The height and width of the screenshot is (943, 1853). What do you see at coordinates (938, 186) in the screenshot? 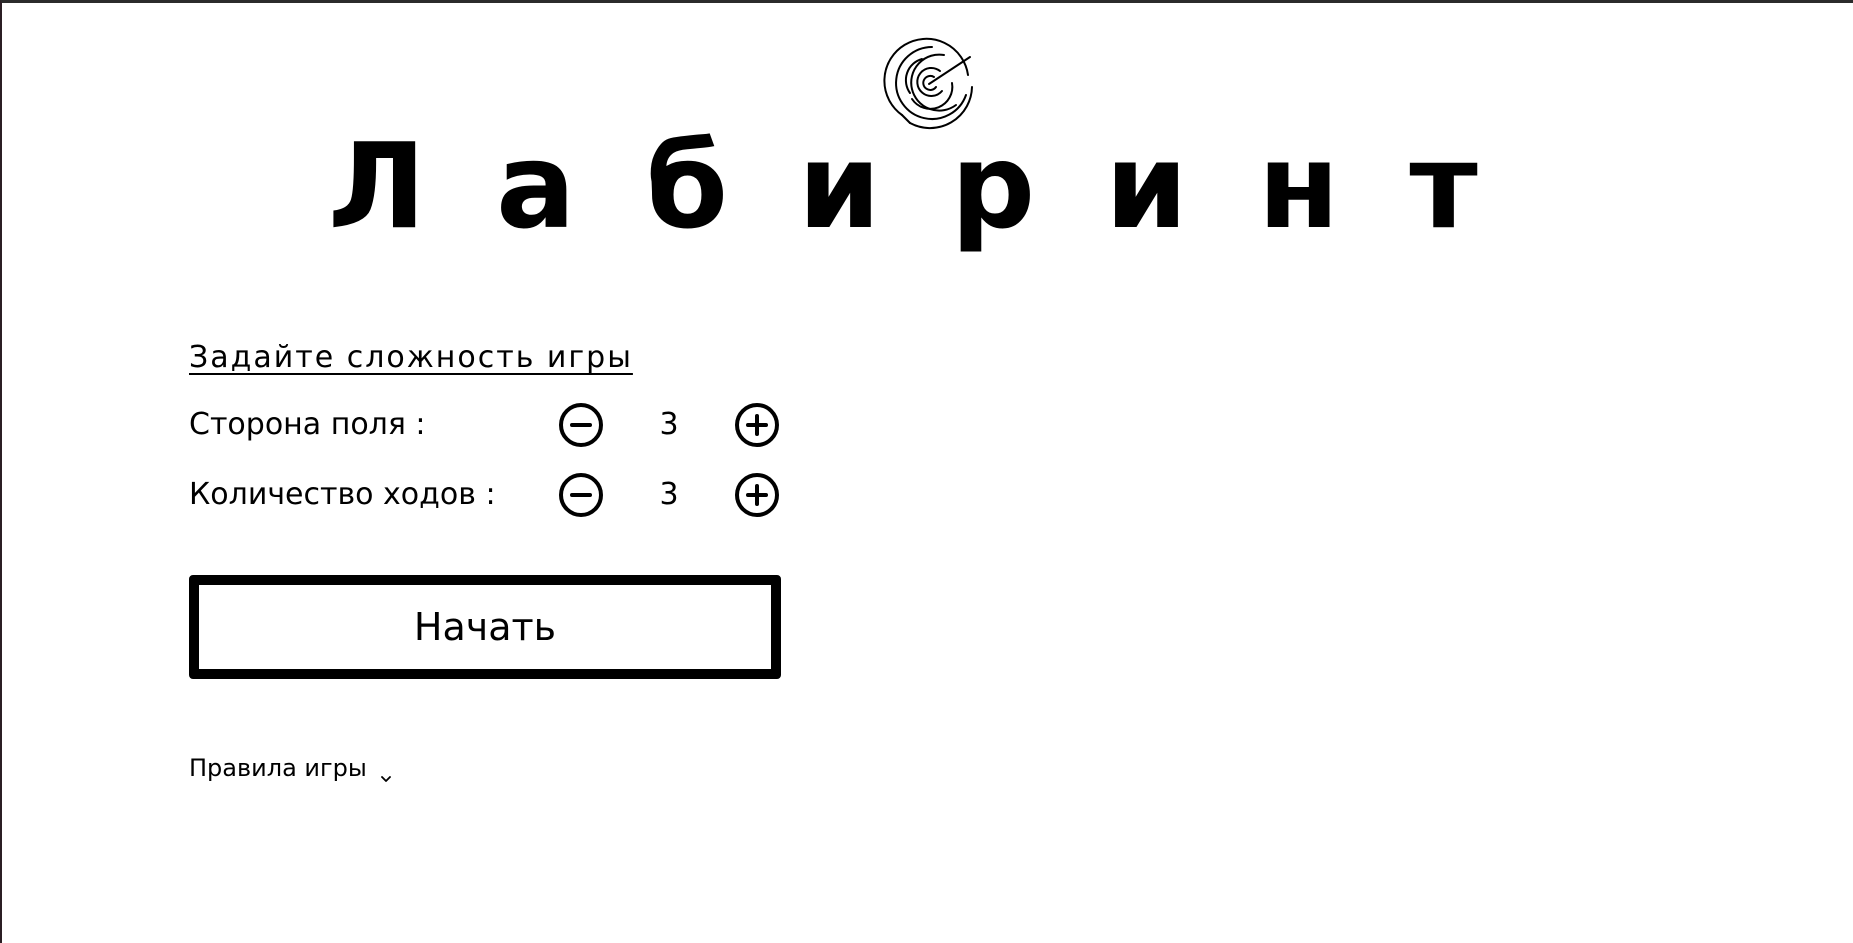
I see `page-title: Лабиринт` at bounding box center [938, 186].